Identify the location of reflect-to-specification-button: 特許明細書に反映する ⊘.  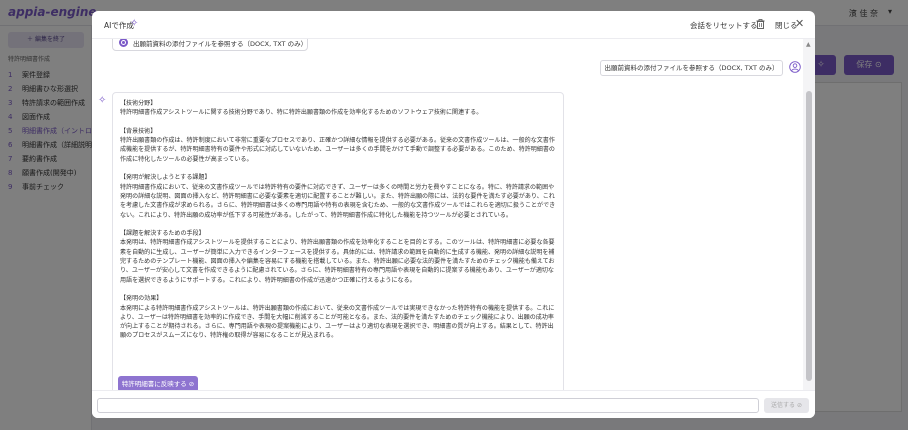
(158, 383).